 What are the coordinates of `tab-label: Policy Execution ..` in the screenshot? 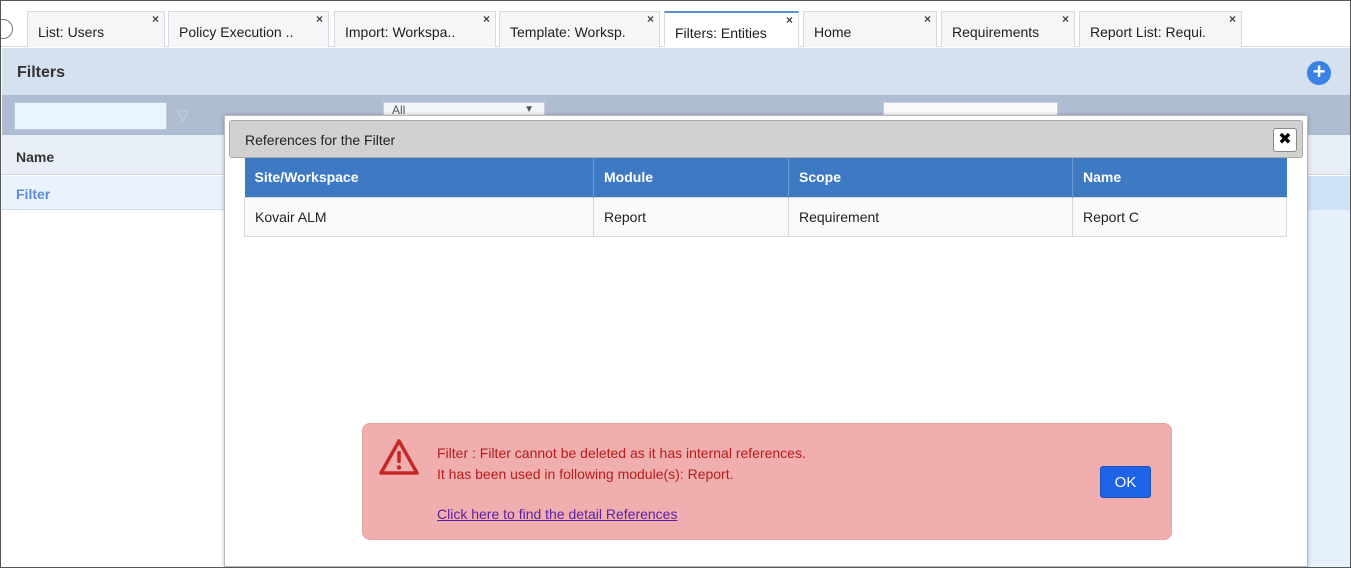 It's located at (236, 32).